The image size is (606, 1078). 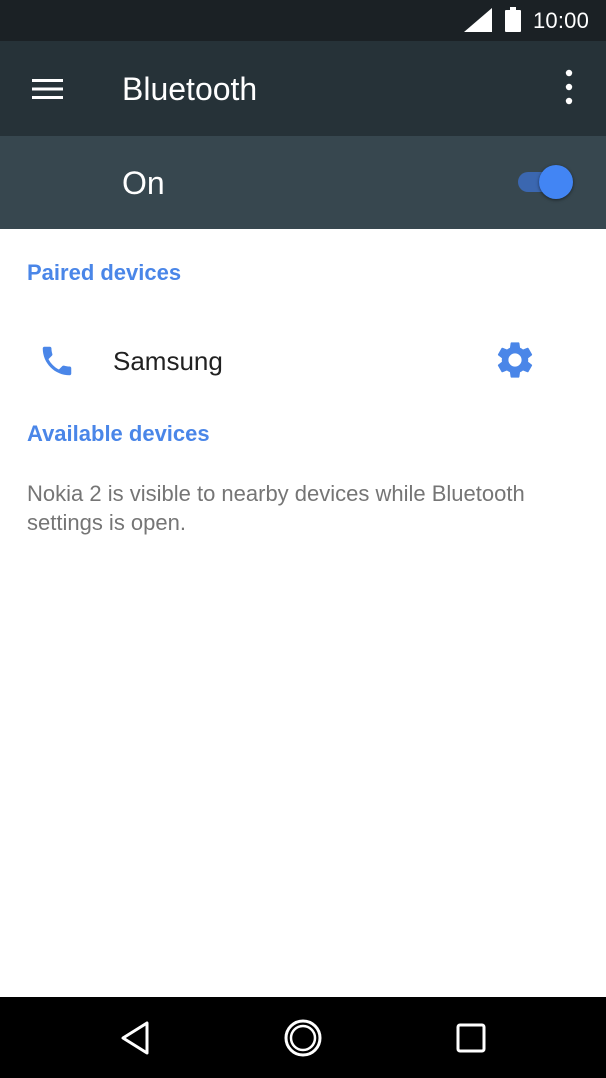 What do you see at coordinates (303, 20) in the screenshot?
I see `status-bar: 10:00` at bounding box center [303, 20].